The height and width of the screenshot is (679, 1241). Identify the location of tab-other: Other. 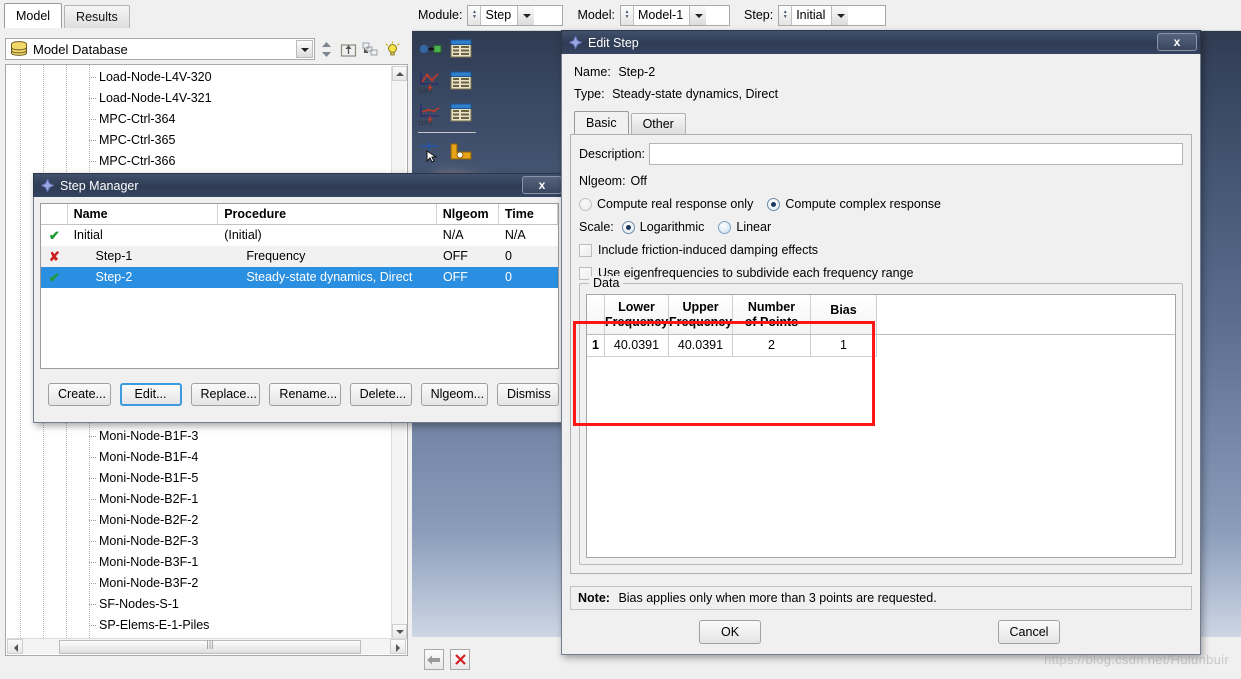
(658, 123).